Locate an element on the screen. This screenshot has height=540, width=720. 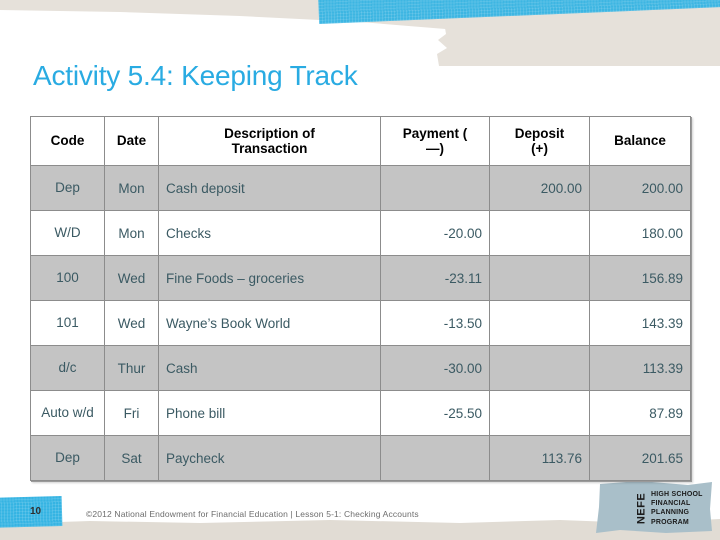
table-row: Dep Sat Paycheck 113.76 201.65 is located at coordinates (360, 458).